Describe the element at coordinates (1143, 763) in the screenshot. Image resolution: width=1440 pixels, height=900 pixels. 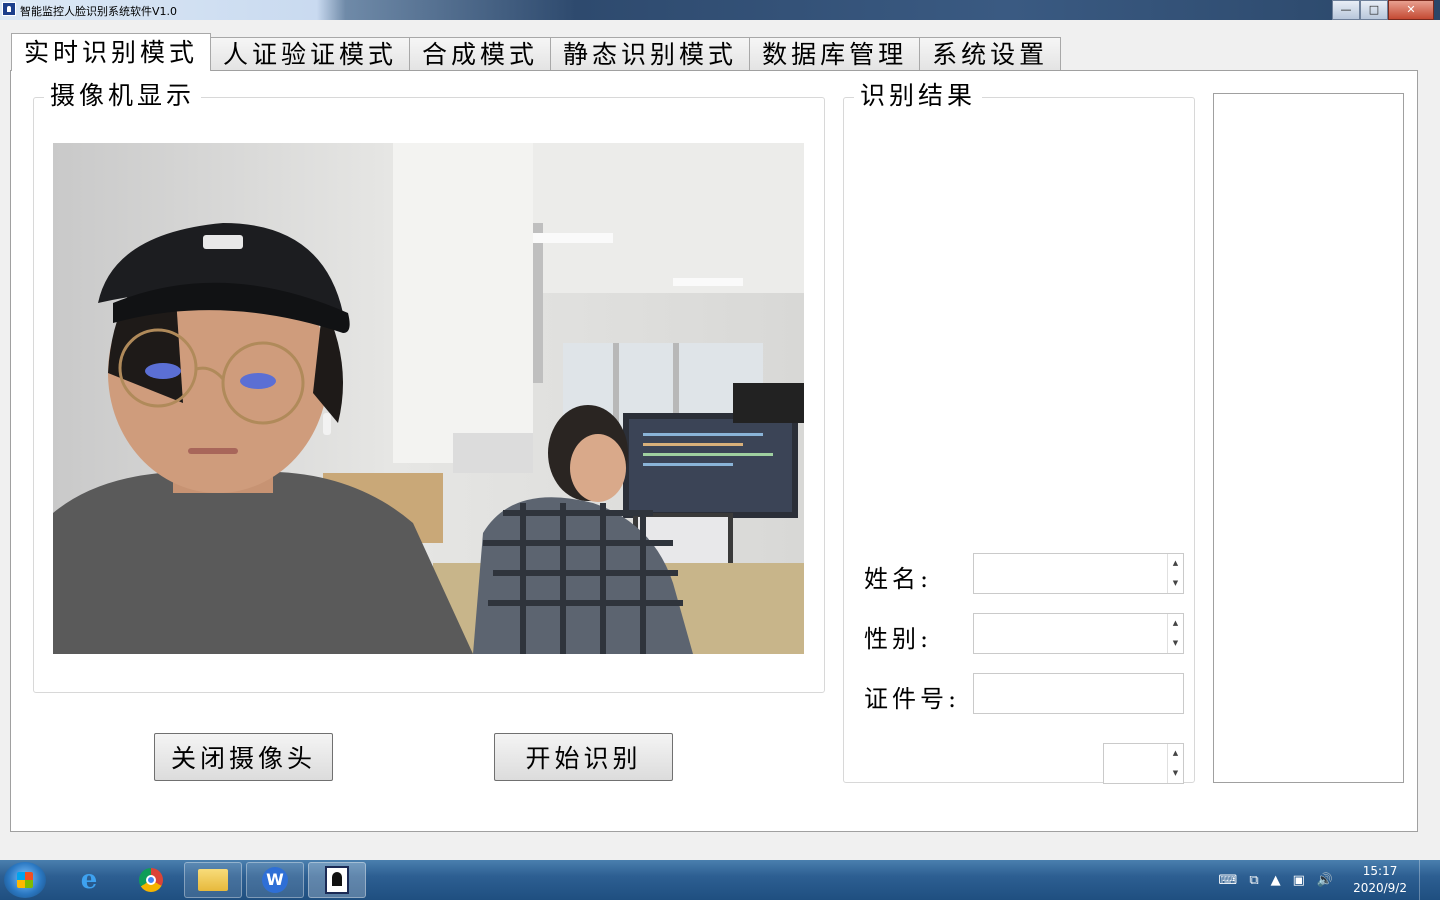
I see `extra-spin-field: ▲ ▼` at that location.